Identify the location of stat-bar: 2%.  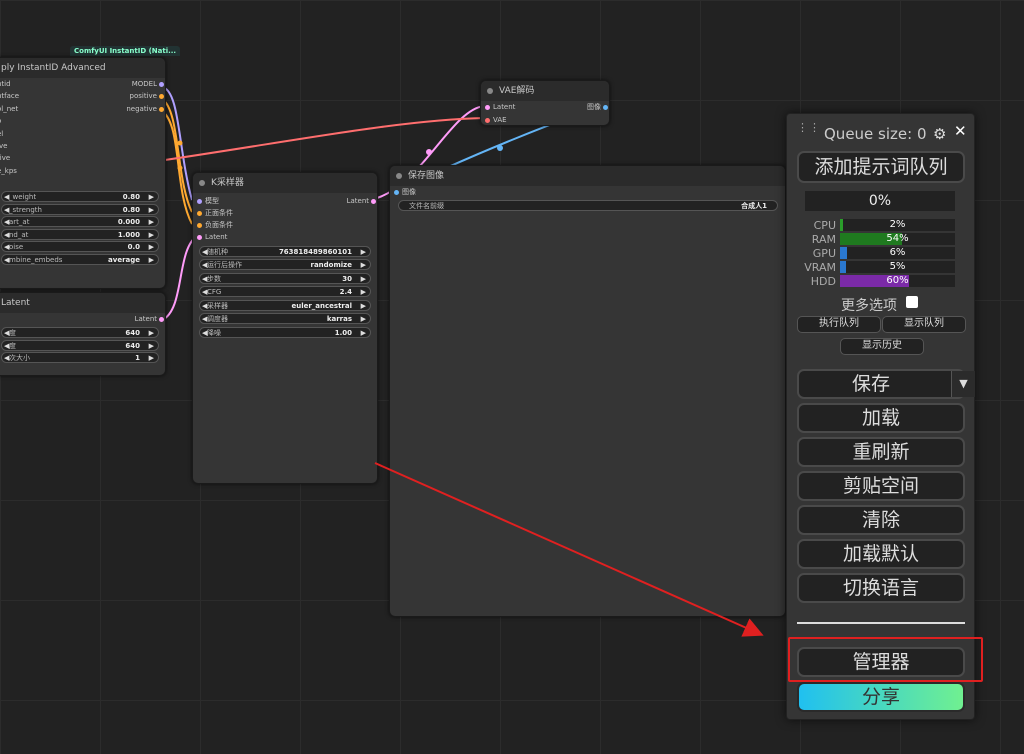
(897, 225).